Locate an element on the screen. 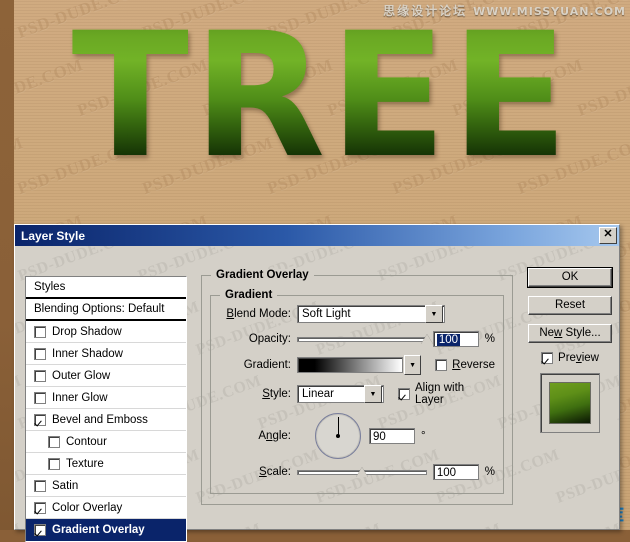 Image resolution: width=630 pixels, height=542 pixels. blend-mode-select: Soft Light ▼ is located at coordinates (371, 314).